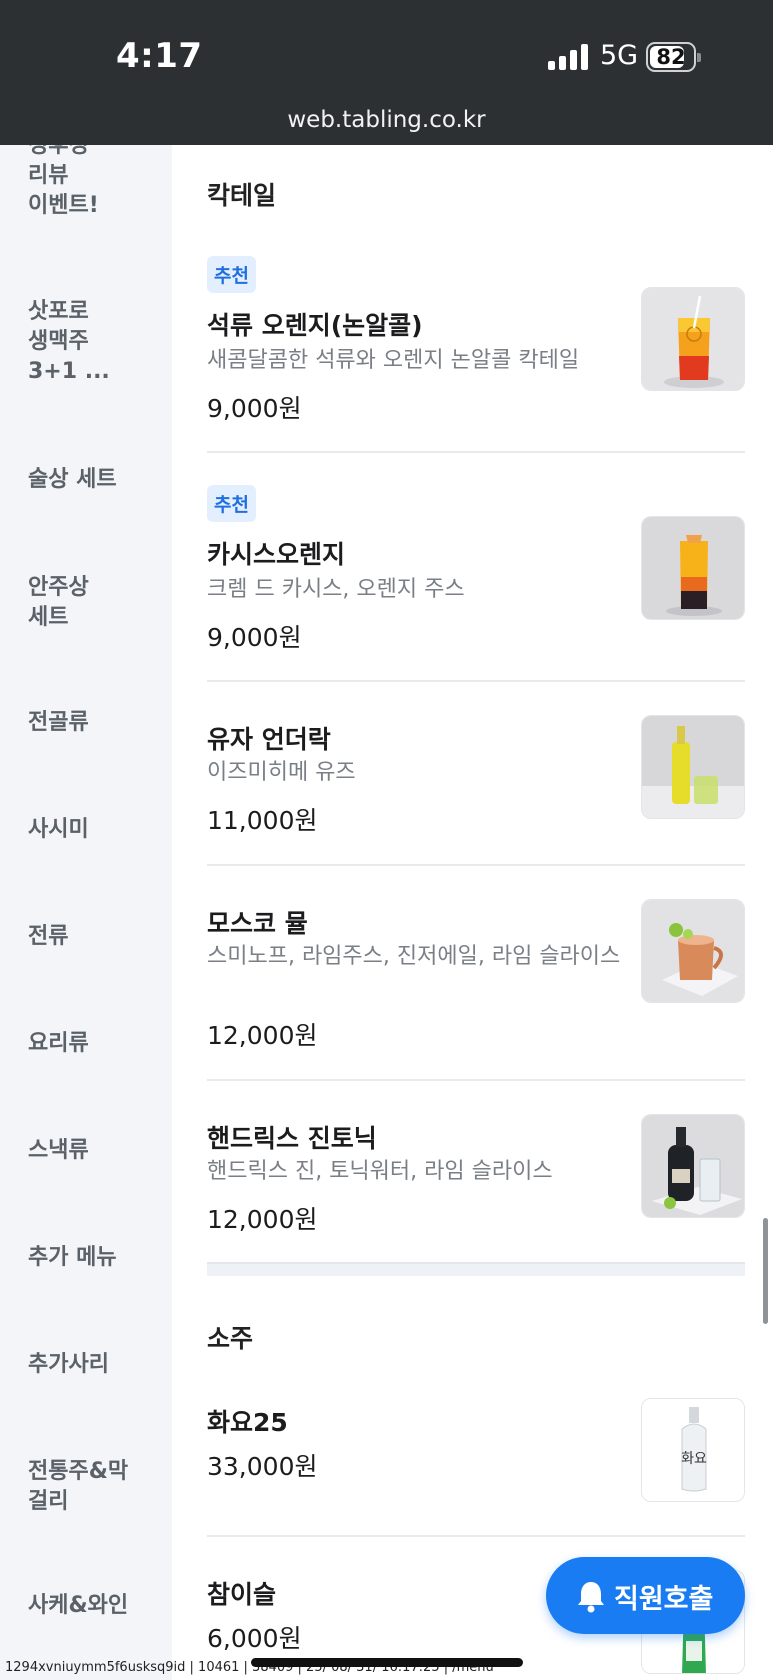 The image size is (773, 1680). What do you see at coordinates (95, 1365) in the screenshot?
I see `sidebar-item-extra-sari: 추가사리` at bounding box center [95, 1365].